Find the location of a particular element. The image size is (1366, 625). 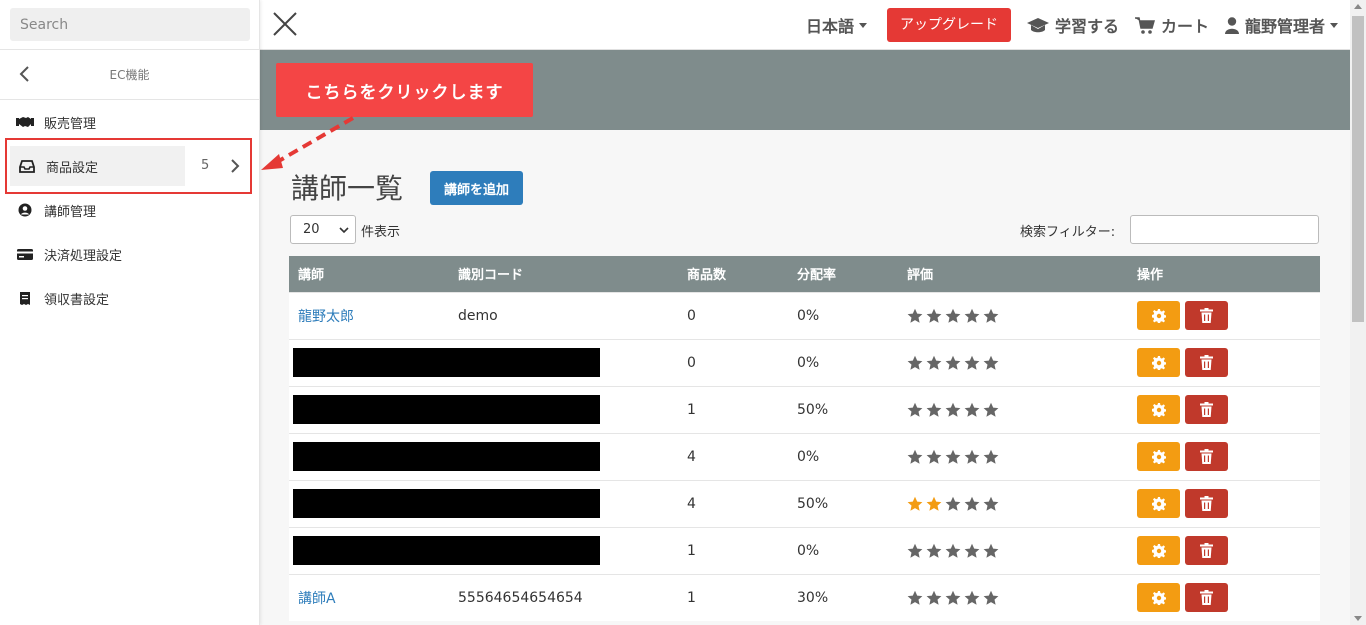

product-count-cell: 4 is located at coordinates (733, 503).